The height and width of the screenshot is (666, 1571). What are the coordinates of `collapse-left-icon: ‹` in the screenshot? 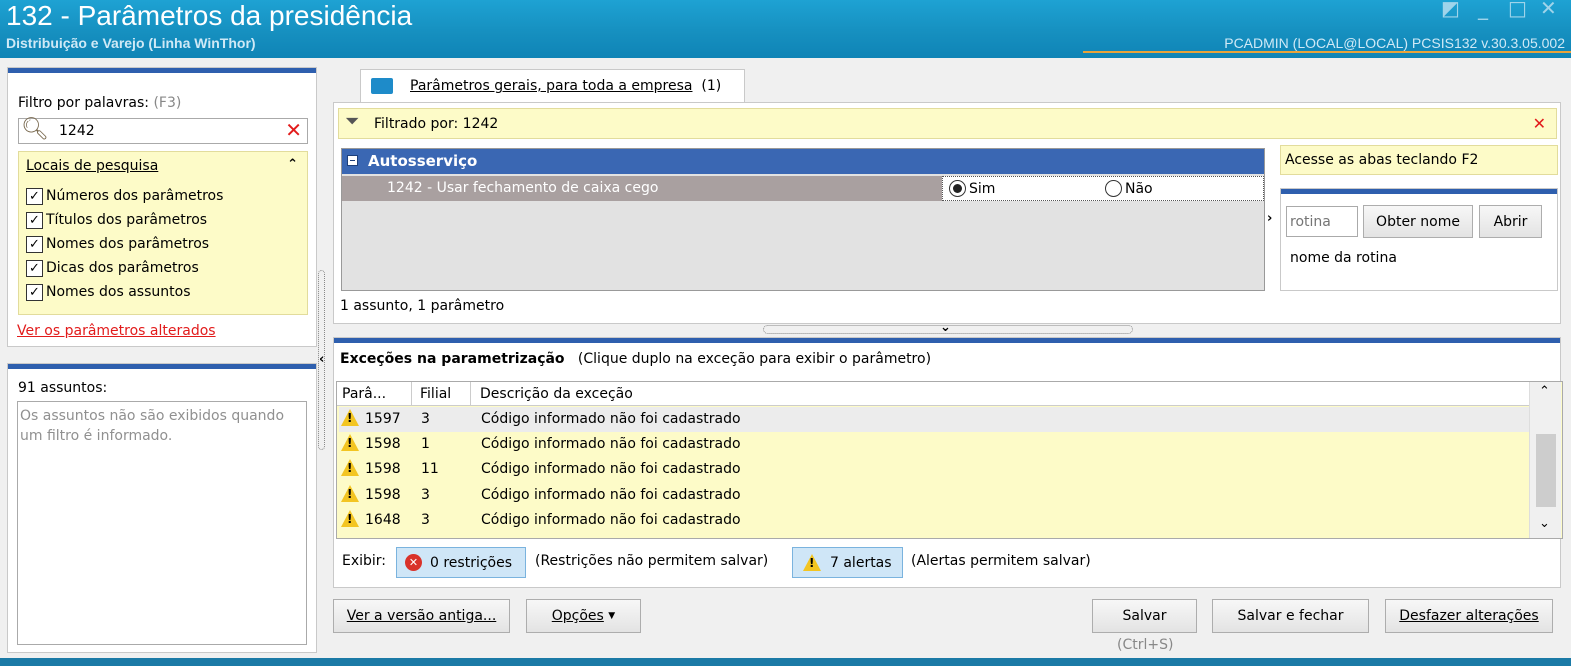 It's located at (321, 359).